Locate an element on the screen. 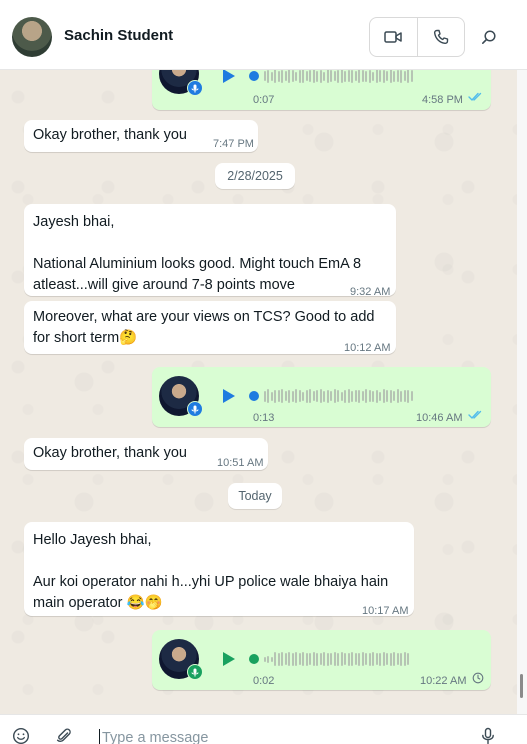 The height and width of the screenshot is (744, 527). pending-clock-icon is located at coordinates (478, 678).